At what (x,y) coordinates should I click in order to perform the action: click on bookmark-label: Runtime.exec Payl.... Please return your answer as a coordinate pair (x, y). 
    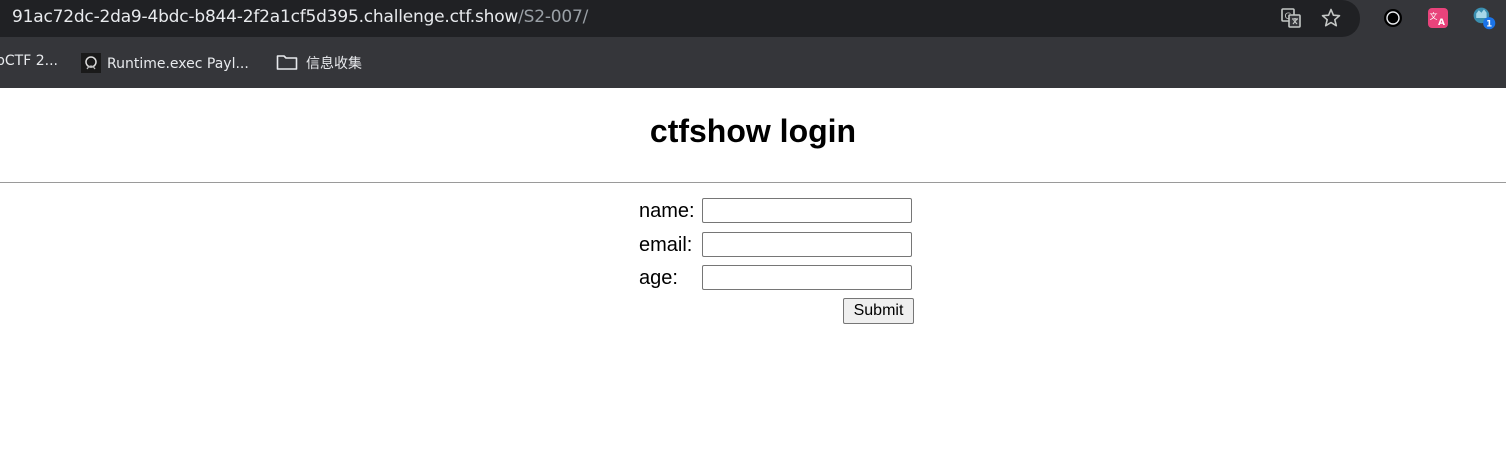
    Looking at the image, I should click on (178, 64).